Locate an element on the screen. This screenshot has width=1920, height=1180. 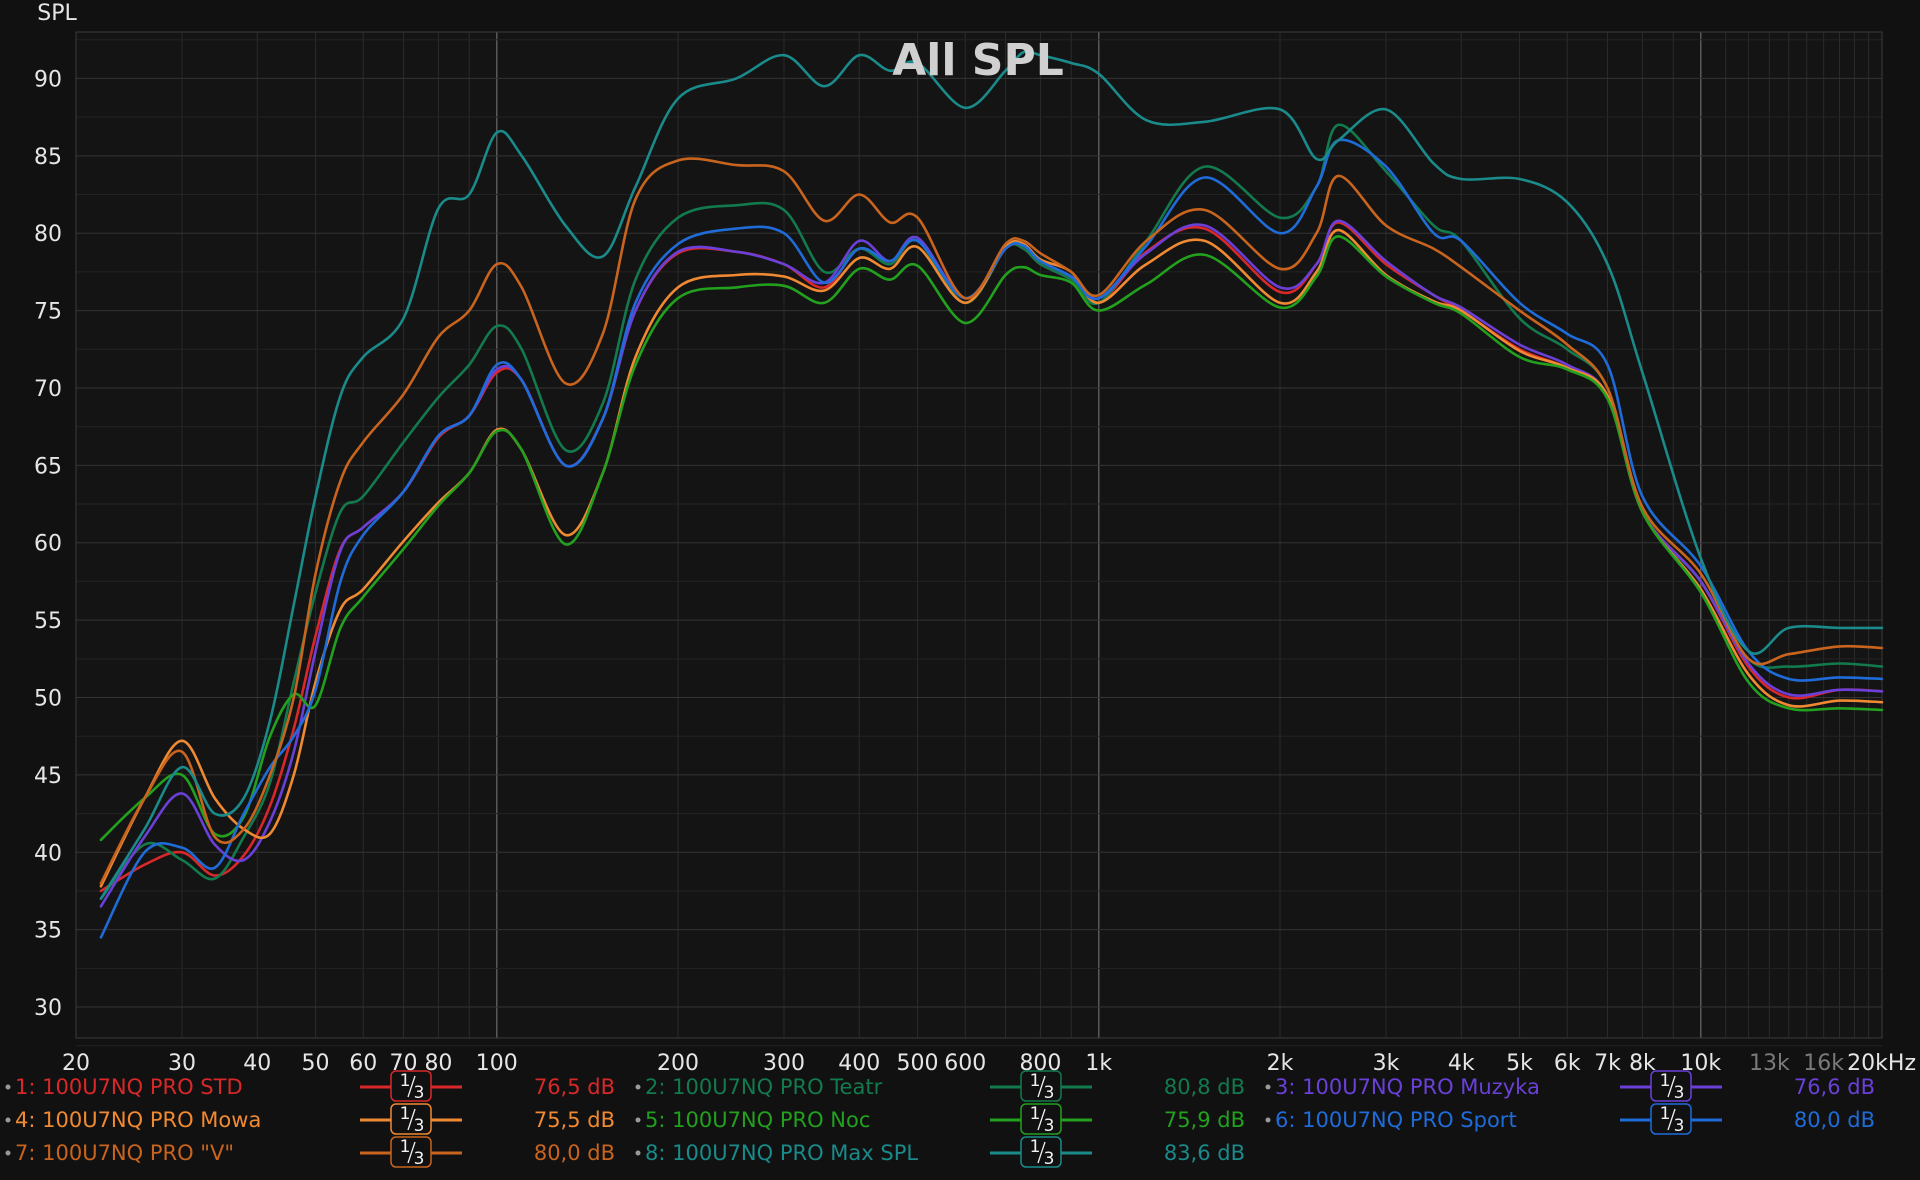
x-tick-label: 50 is located at coordinates (316, 1063).